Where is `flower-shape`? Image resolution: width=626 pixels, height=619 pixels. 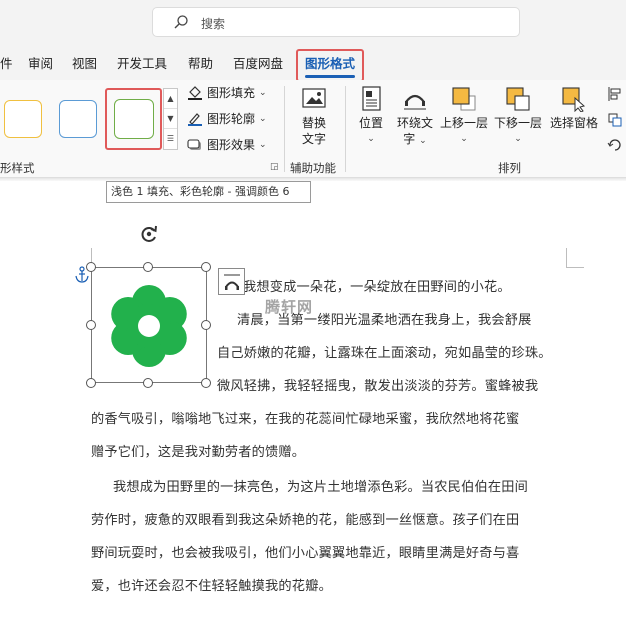 flower-shape is located at coordinates (149, 326).